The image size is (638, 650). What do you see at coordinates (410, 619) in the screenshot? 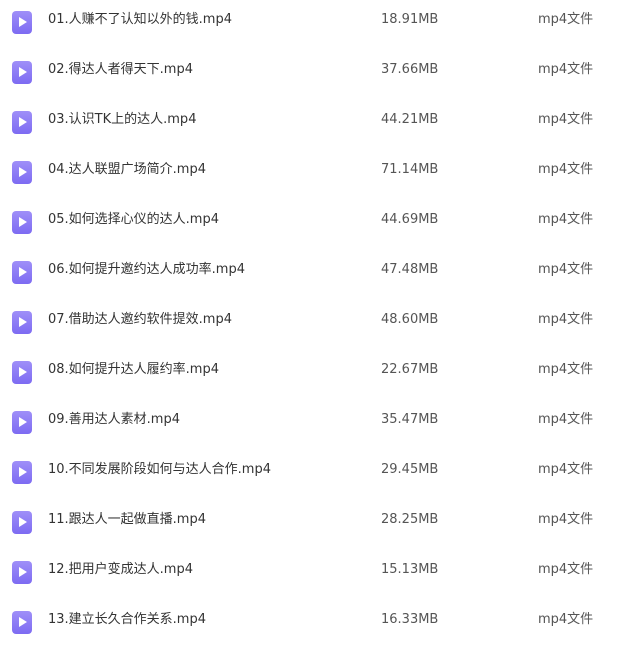
I see `file-size: 16.33MB` at bounding box center [410, 619].